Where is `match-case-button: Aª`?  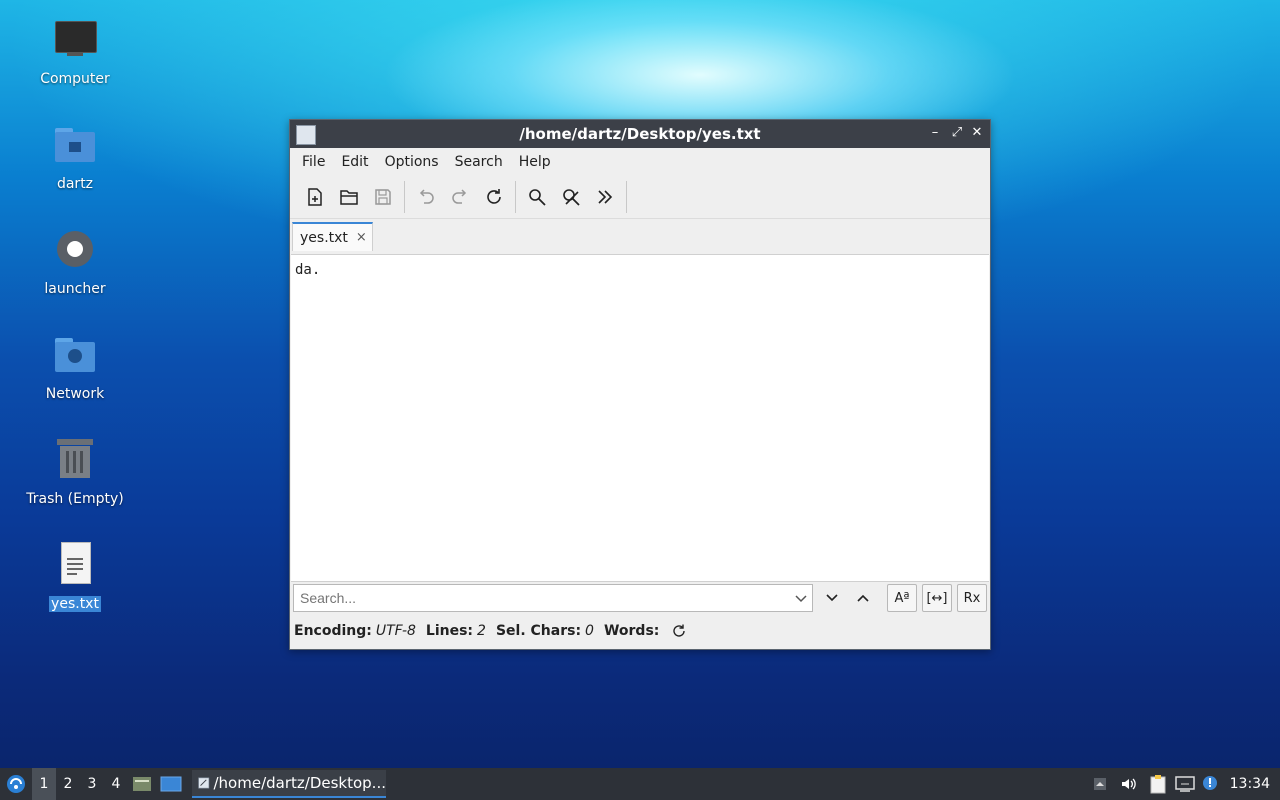
match-case-button: Aª is located at coordinates (902, 598).